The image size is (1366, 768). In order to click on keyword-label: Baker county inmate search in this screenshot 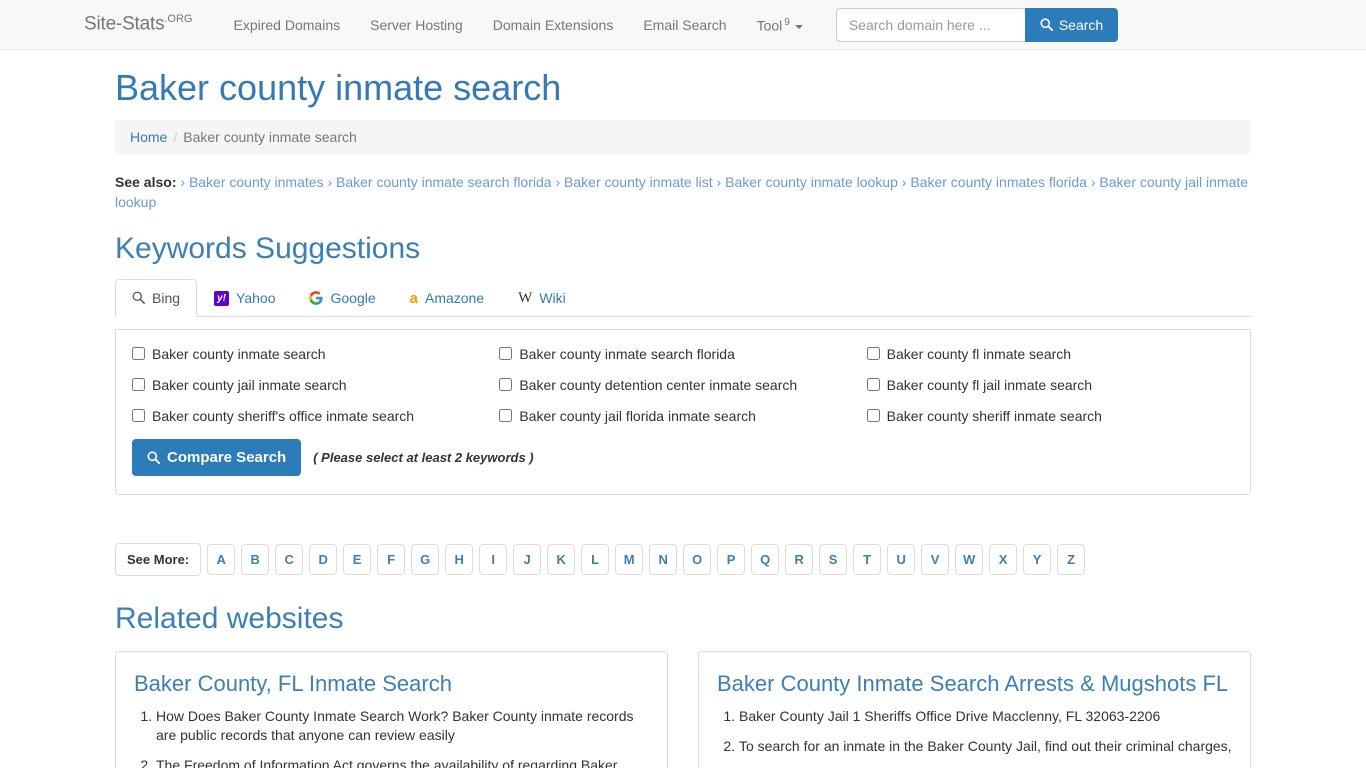, I will do `click(239, 354)`.